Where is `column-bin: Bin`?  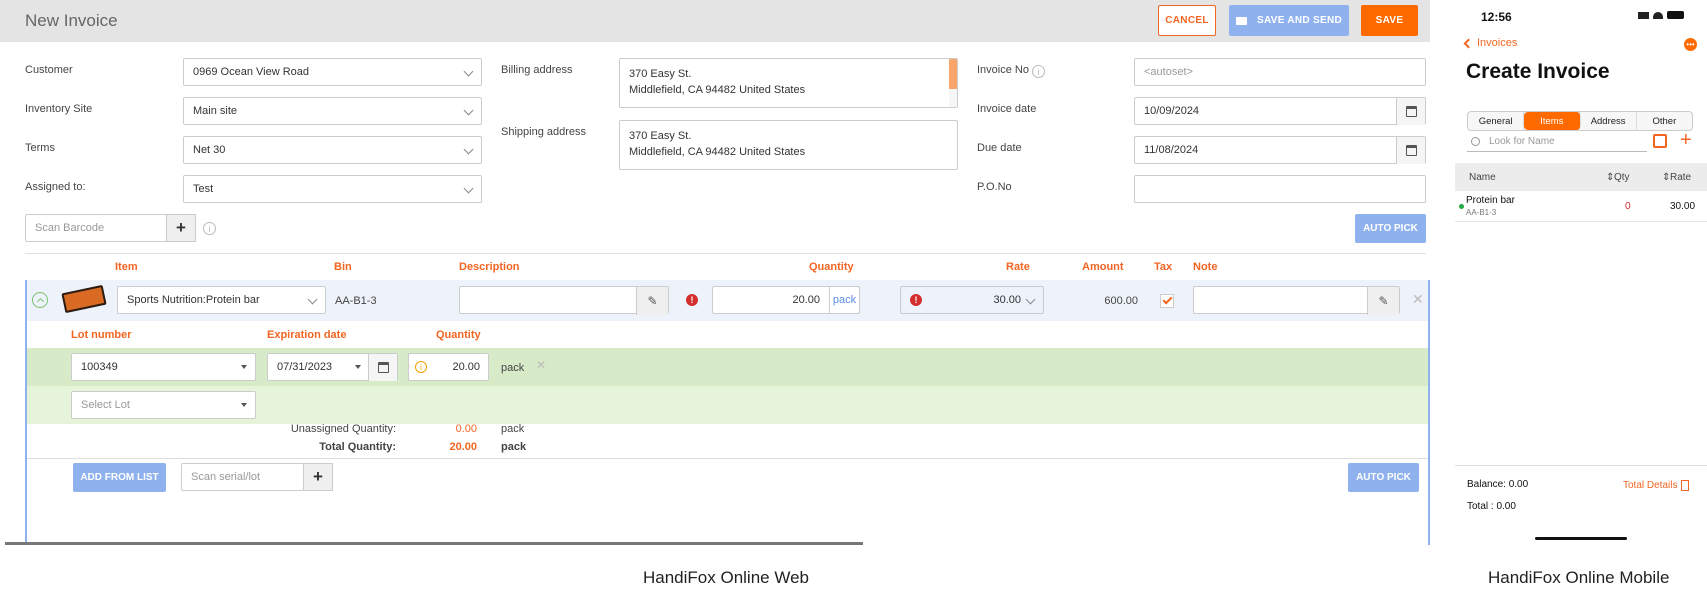
column-bin: Bin is located at coordinates (343, 267).